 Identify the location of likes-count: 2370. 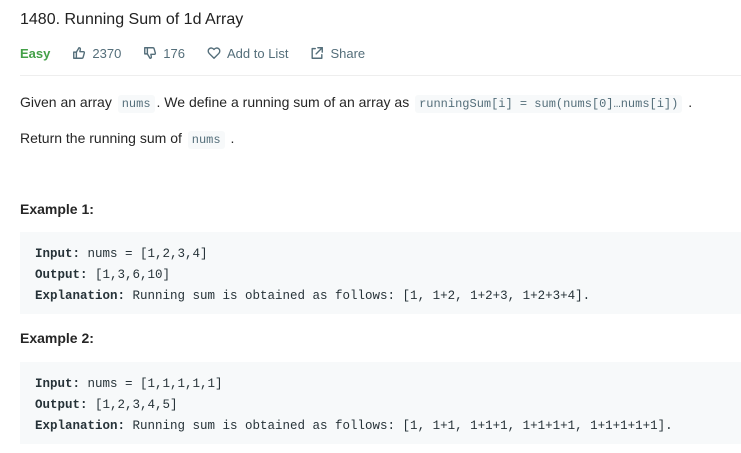
(107, 53).